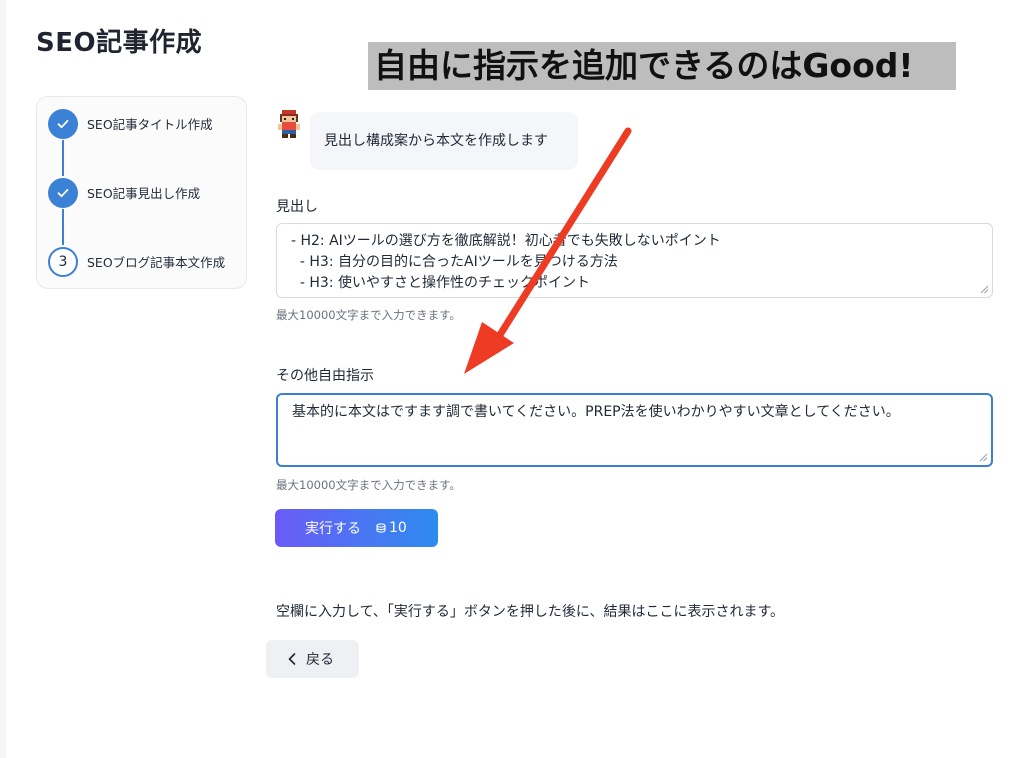 This screenshot has height=758, width=1024. I want to click on step-number: 3, so click(63, 262).